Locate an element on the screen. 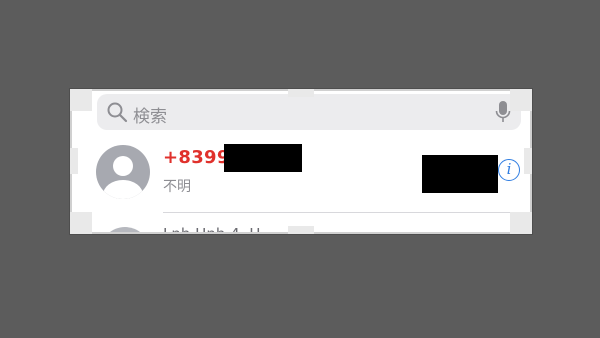 The width and height of the screenshot is (600, 338). crop-handle-top-left is located at coordinates (81, 100).